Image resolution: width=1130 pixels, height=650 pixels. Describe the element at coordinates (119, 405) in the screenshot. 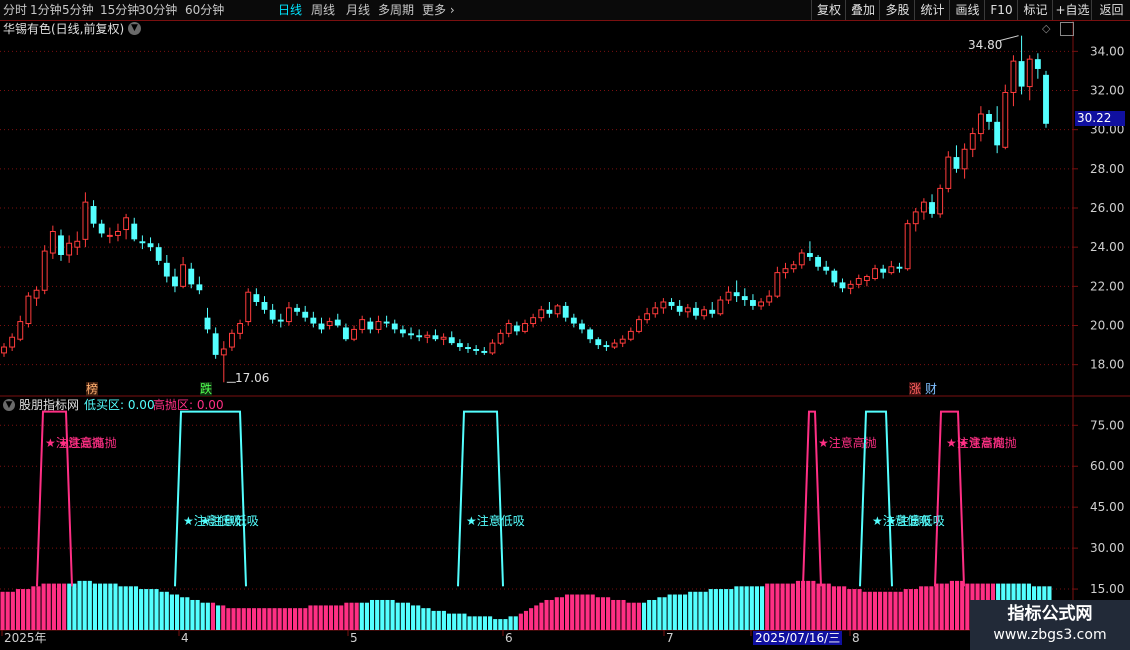

I see `low-buy-readout: 低买区: 0.00` at that location.